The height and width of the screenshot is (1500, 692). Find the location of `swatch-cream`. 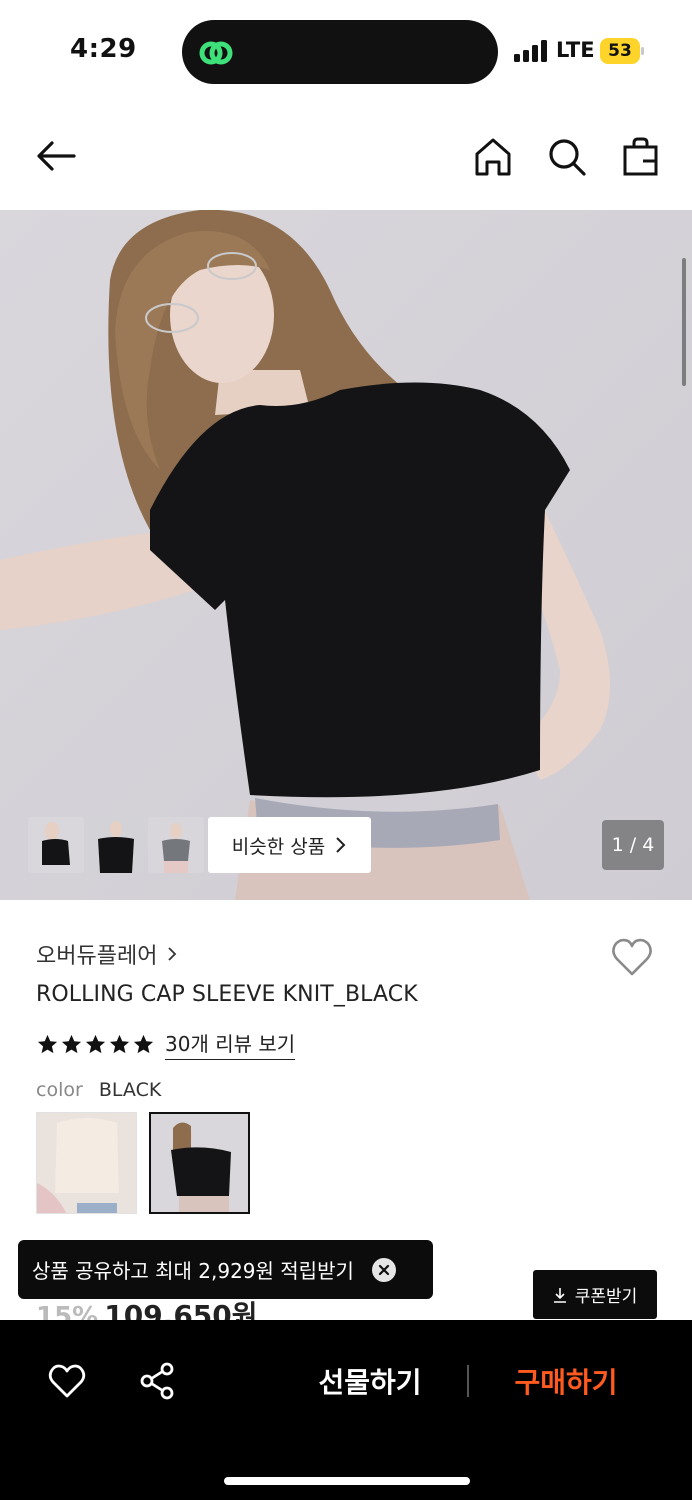

swatch-cream is located at coordinates (86, 1163).